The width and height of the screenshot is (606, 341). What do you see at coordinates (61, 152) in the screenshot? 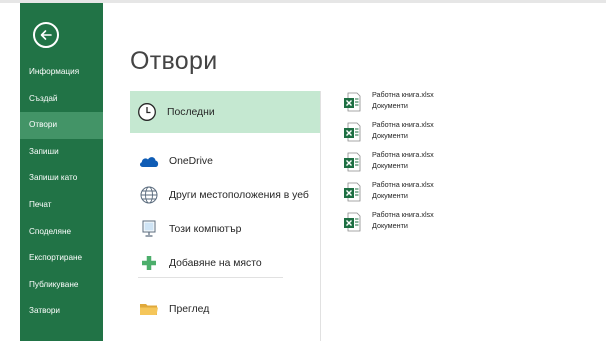
I see `nav-item-save: Запиши` at bounding box center [61, 152].